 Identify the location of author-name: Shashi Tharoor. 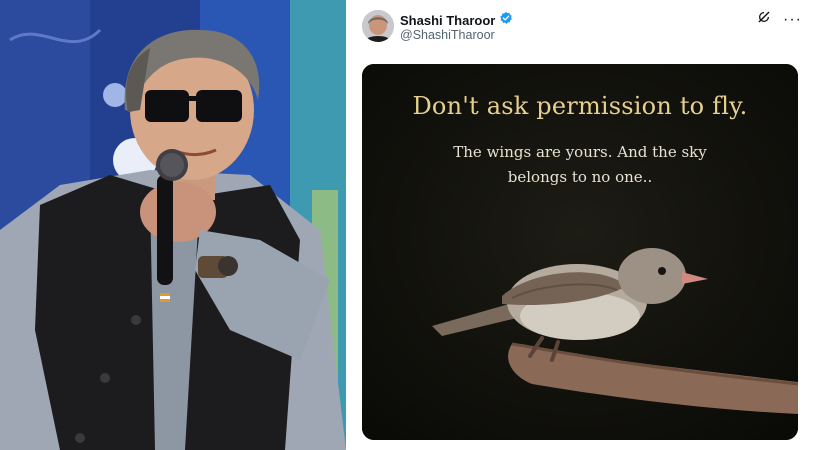
(447, 20).